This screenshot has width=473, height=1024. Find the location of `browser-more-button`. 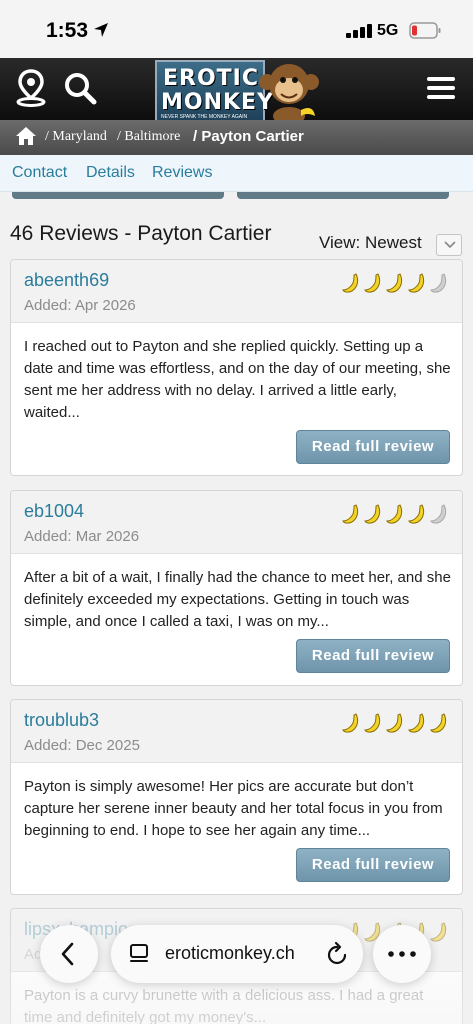

browser-more-button is located at coordinates (402, 954).